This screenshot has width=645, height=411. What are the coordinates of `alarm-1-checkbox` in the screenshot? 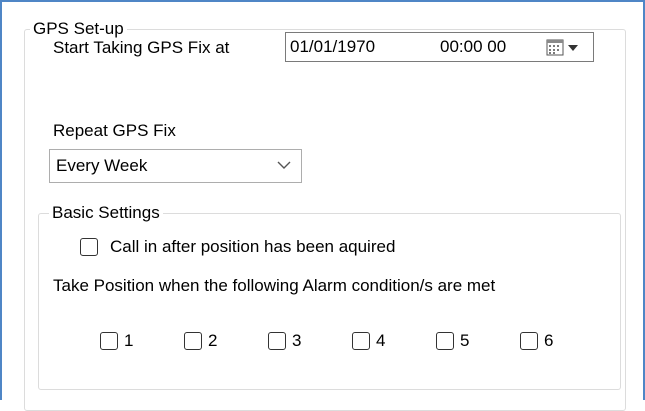 It's located at (109, 341).